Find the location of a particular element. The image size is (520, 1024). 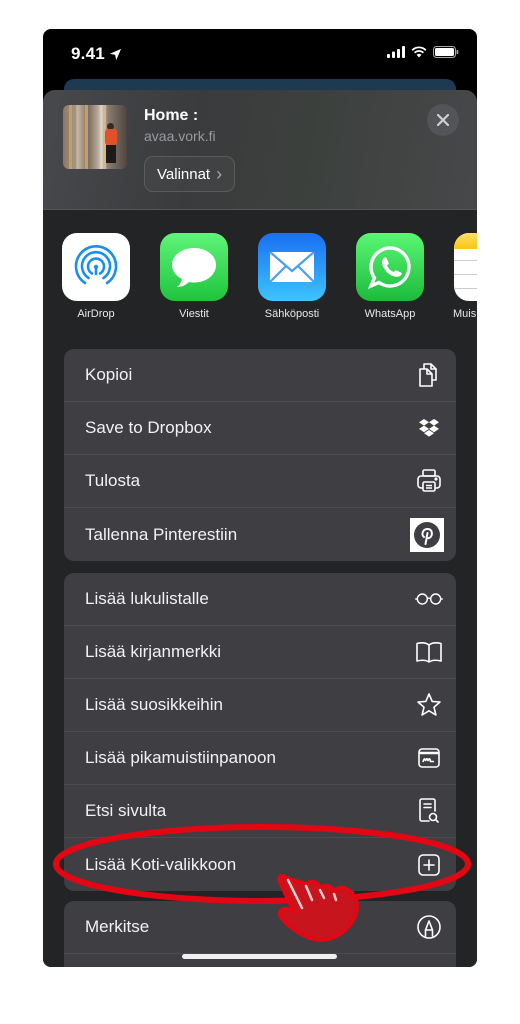

pinterest-icon is located at coordinates (427, 534).